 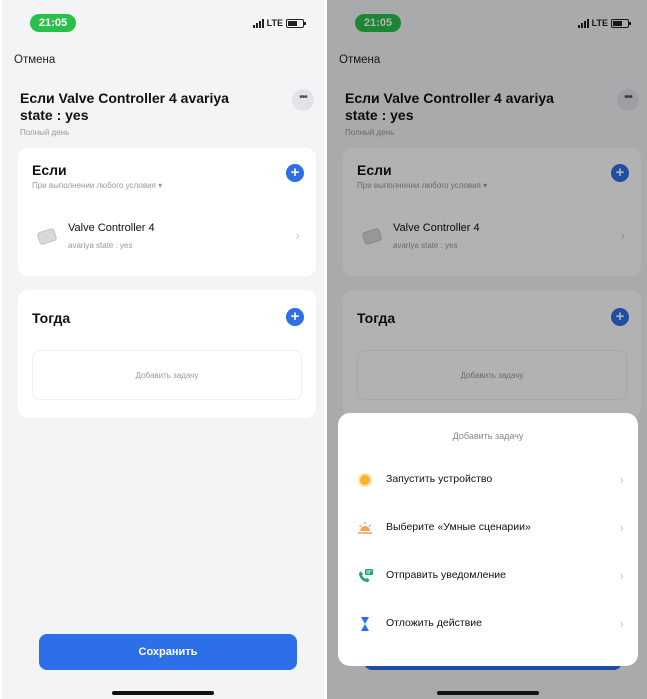 I want to click on network-type: LTE, so click(x=274, y=23).